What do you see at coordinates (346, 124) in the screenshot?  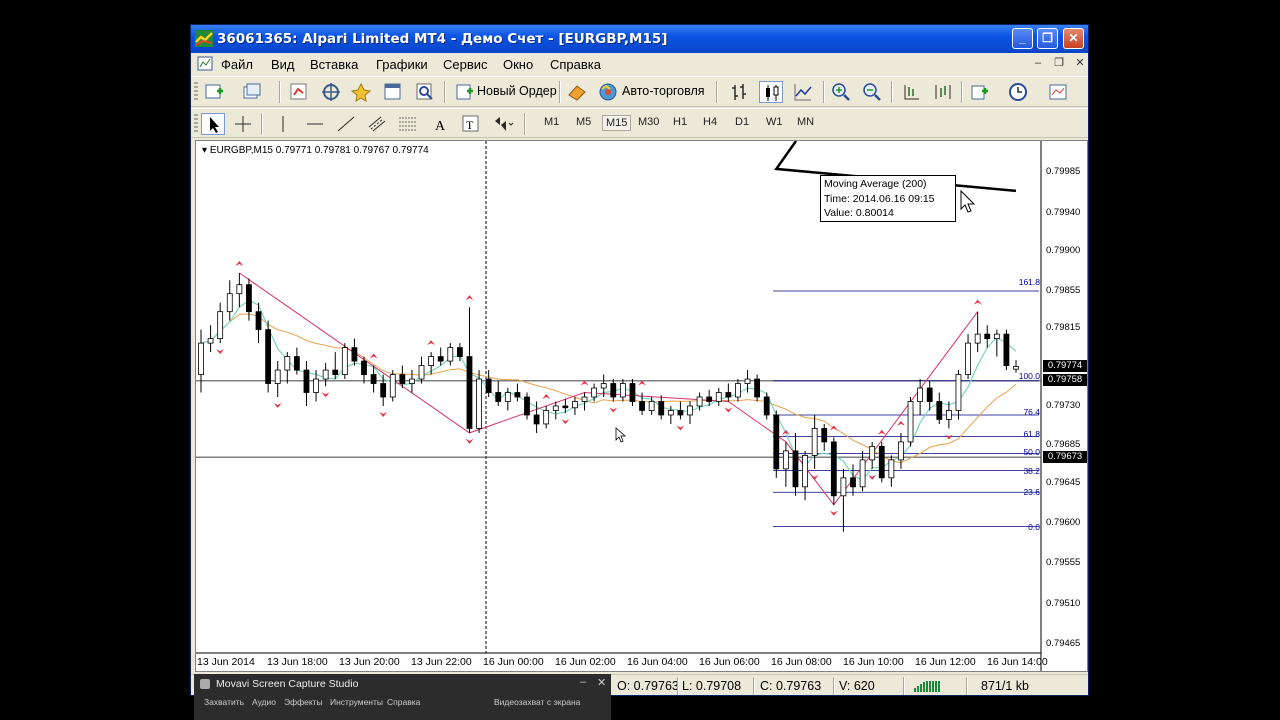 I see `trendline-icon` at bounding box center [346, 124].